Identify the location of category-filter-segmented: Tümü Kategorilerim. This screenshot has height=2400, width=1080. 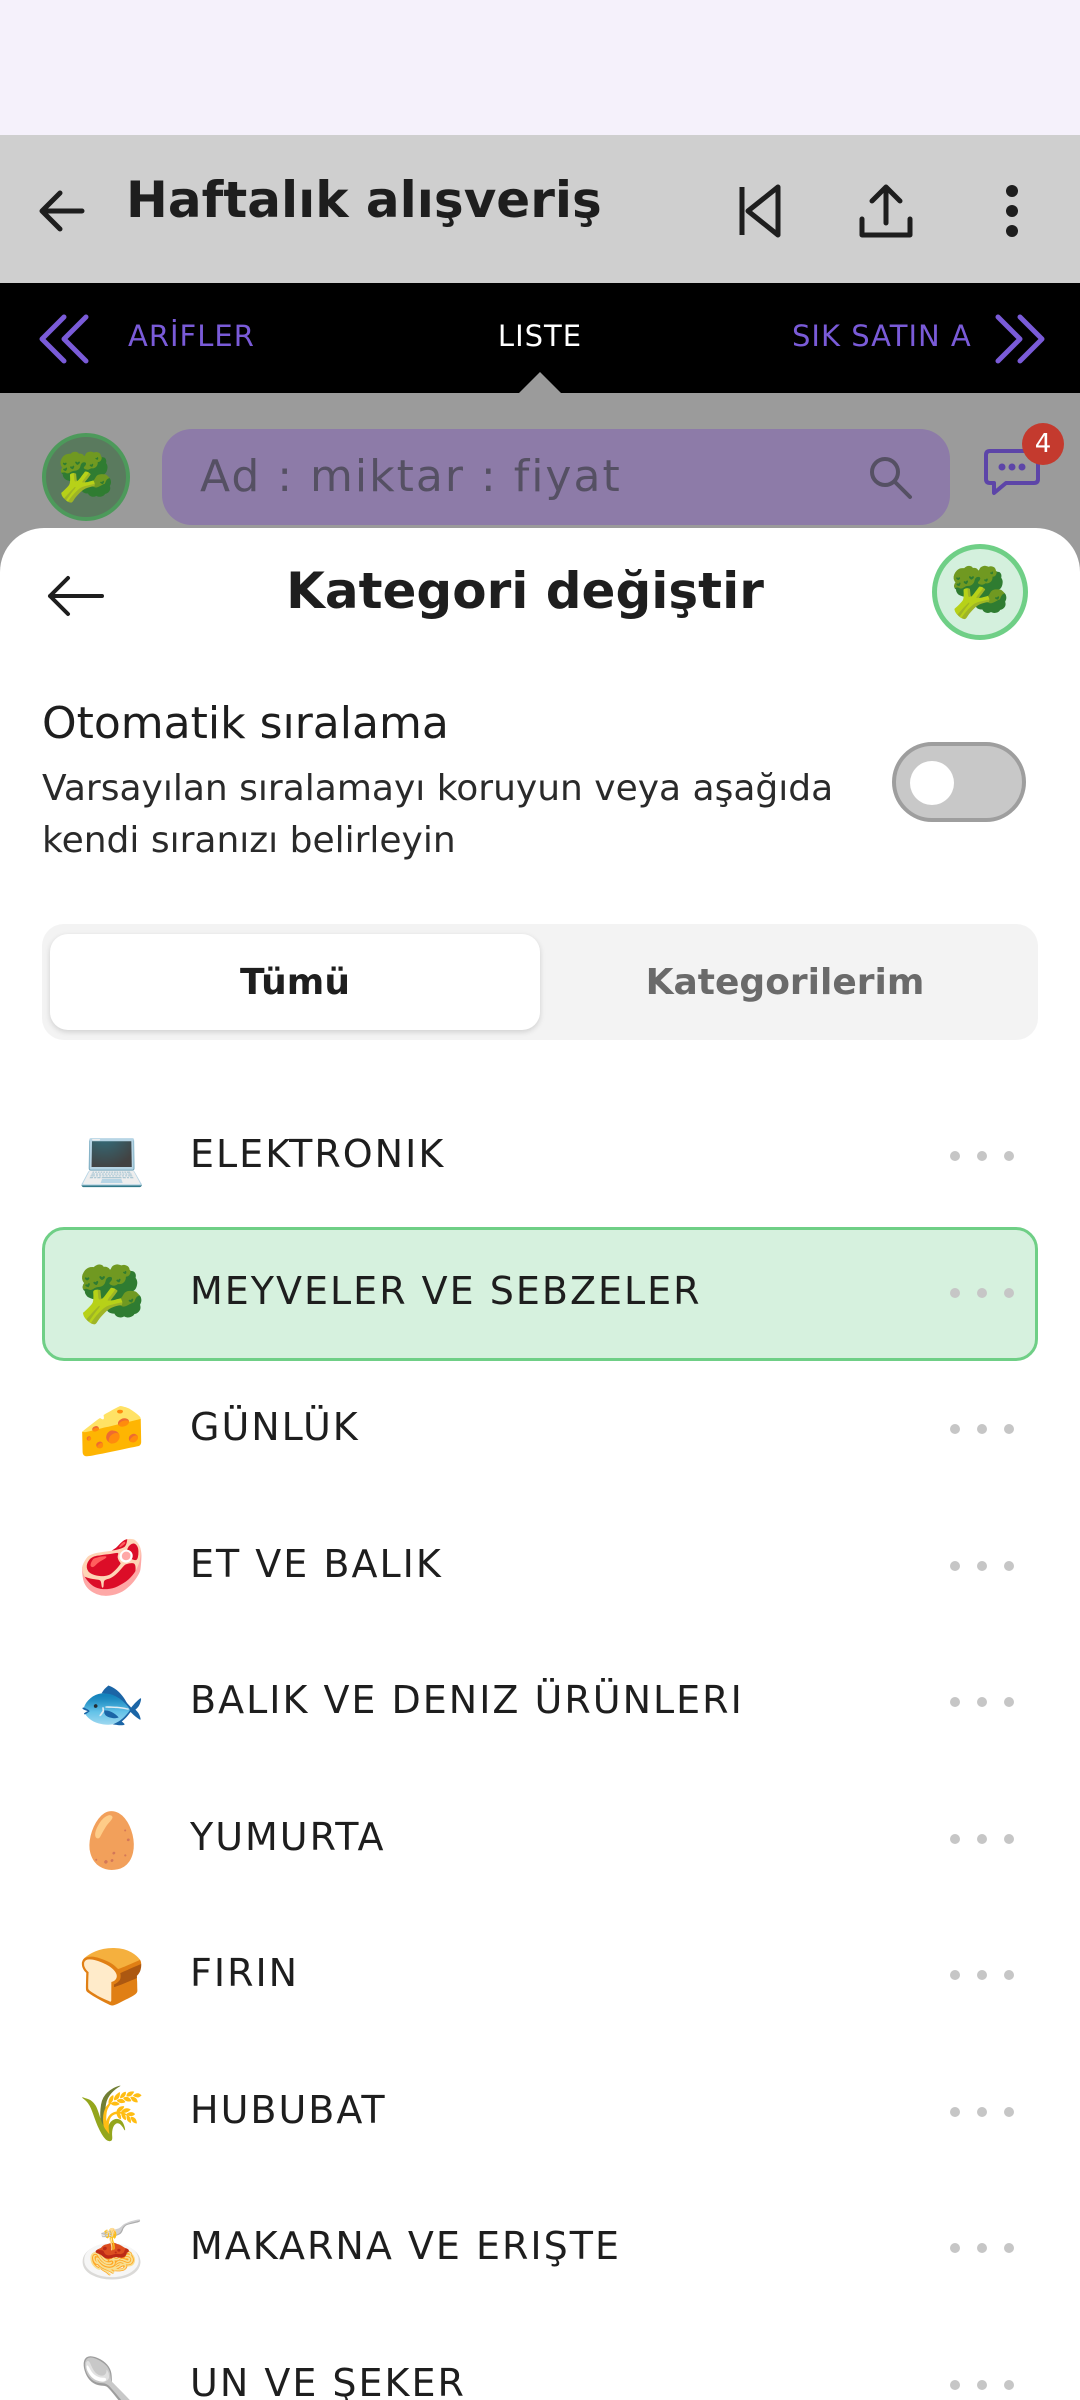
(540, 982).